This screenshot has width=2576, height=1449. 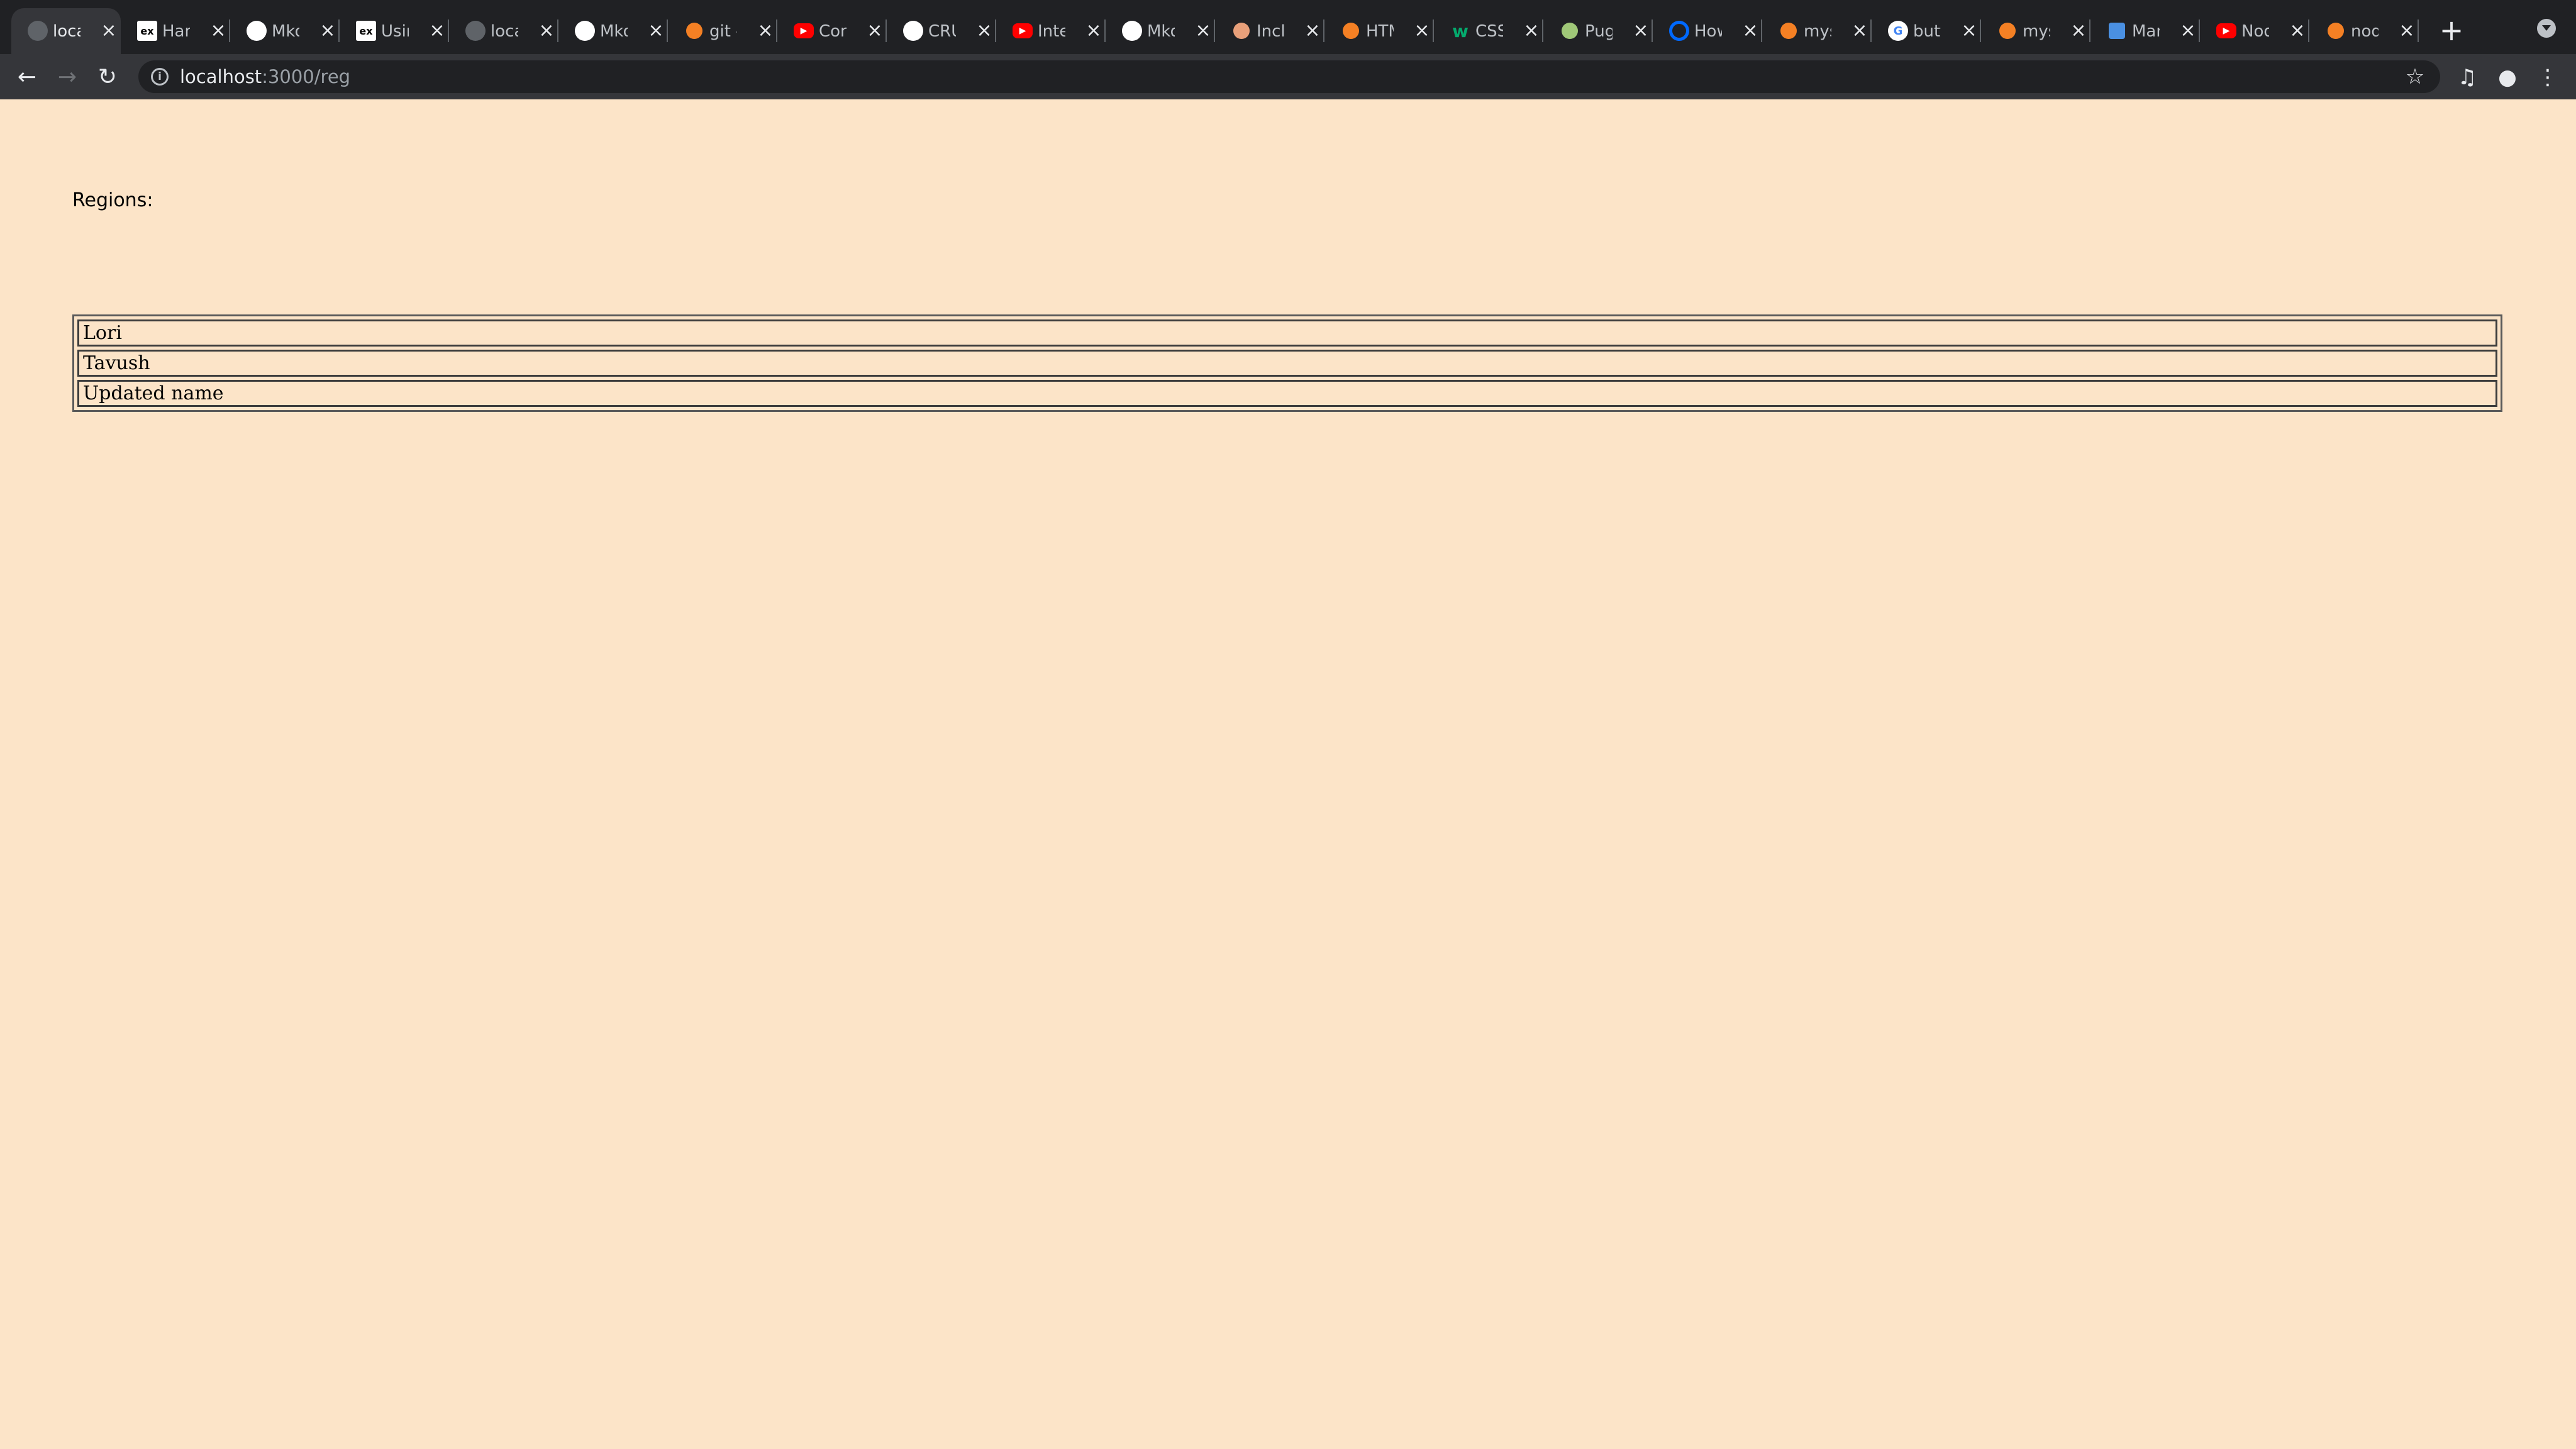 I want to click on tab-search-button, so click(x=2546, y=28).